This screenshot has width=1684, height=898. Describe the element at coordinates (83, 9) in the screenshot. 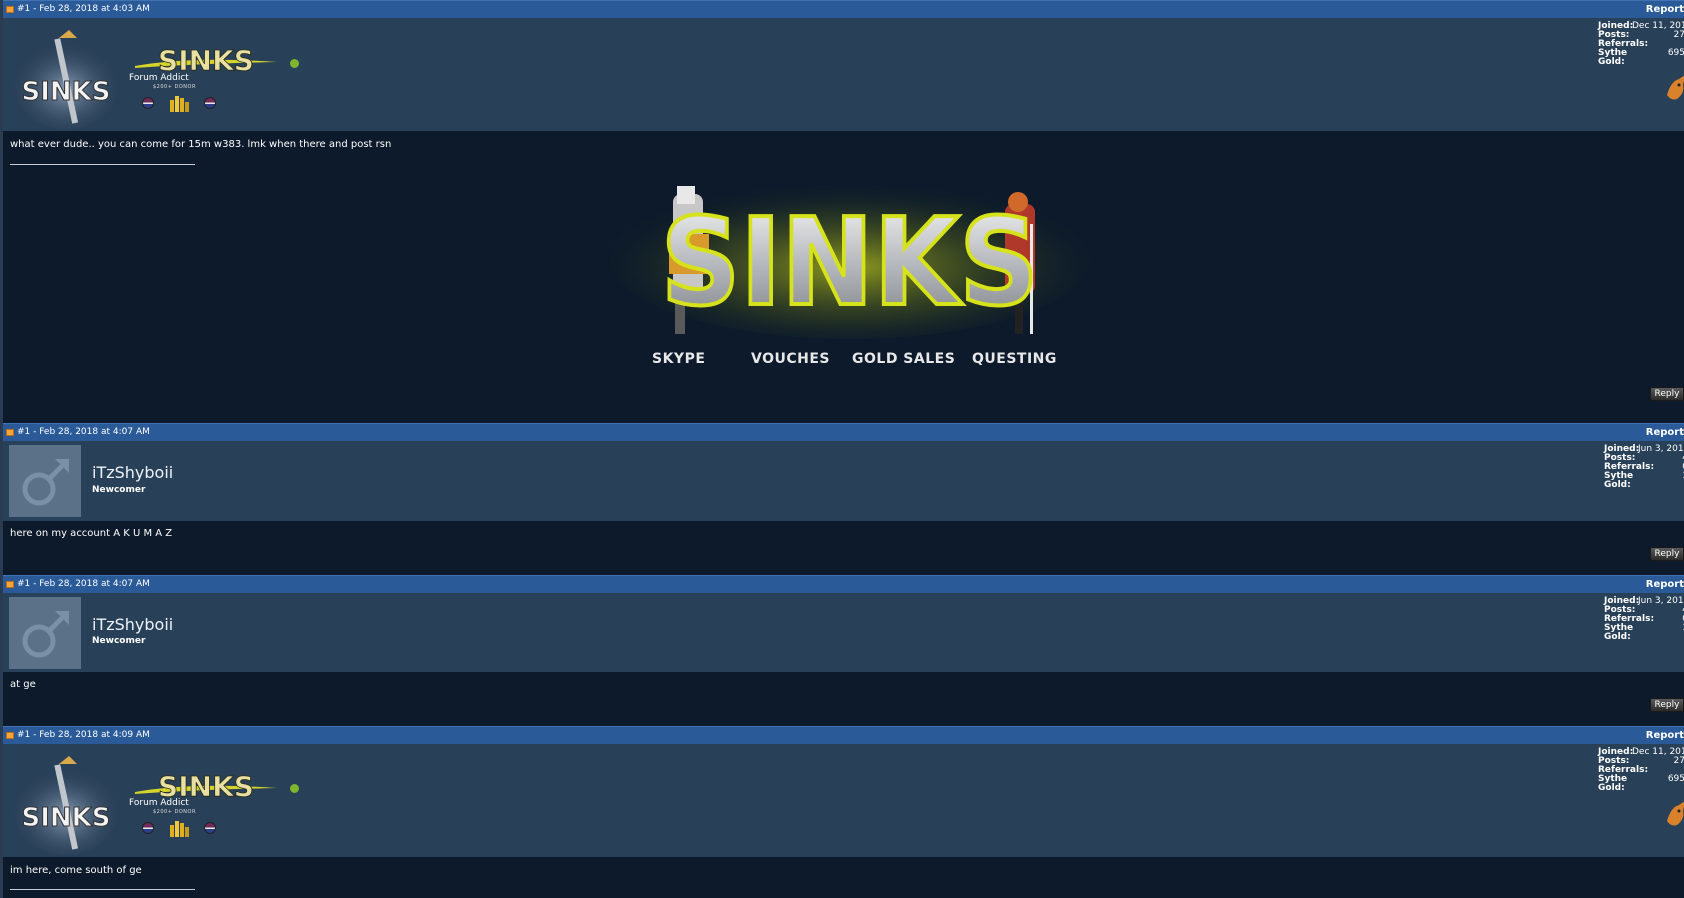

I see `post-meta: #1 - Feb 28, 2018 at 4:03 AM` at that location.